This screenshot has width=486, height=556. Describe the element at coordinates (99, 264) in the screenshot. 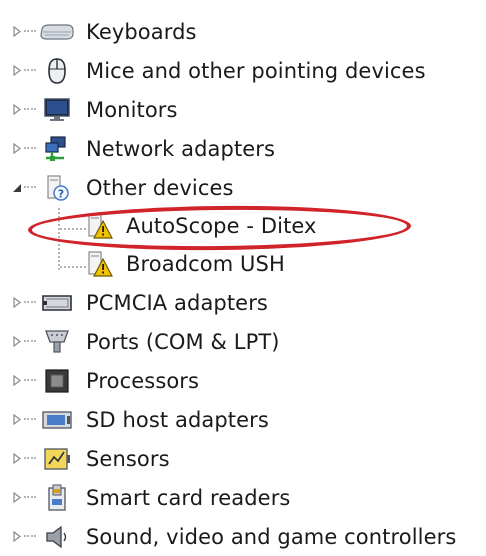

I see `warning-device-icon` at that location.